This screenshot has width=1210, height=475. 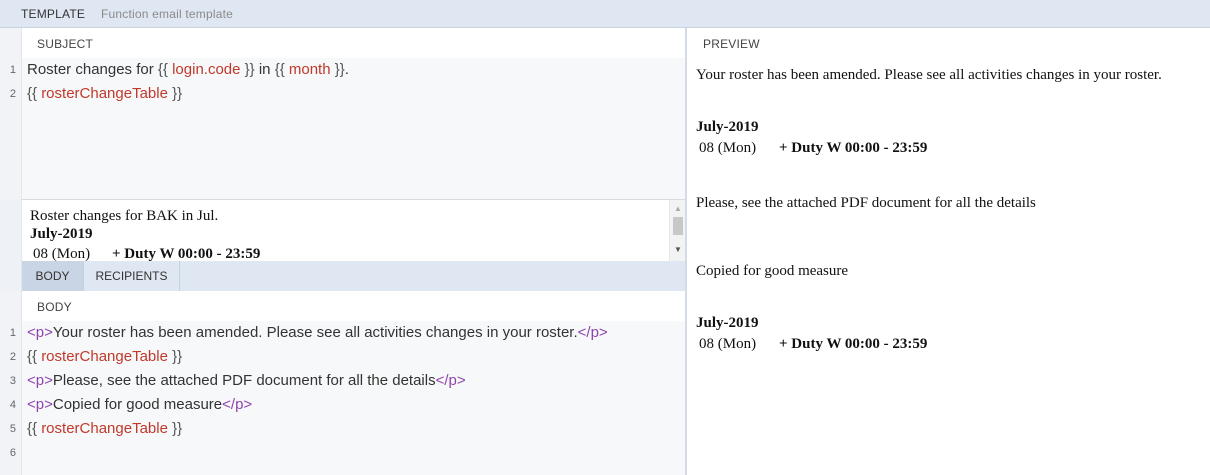 I want to click on body-subtabs: BODY RECIPIENTS, so click(x=353, y=276).